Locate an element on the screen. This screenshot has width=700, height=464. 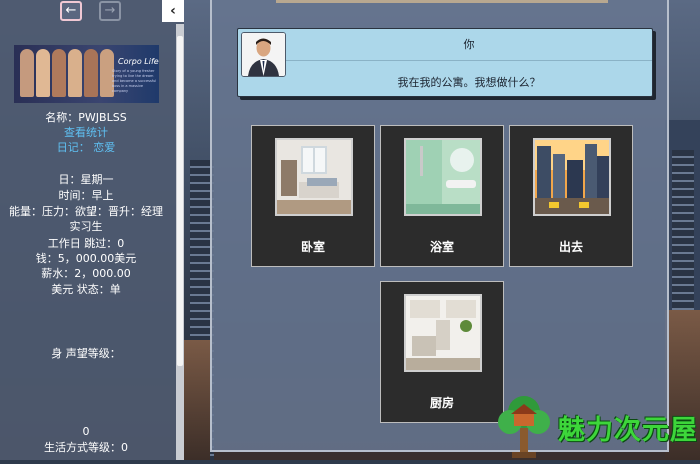
choice-label: 浴室 is located at coordinates (441, 247).